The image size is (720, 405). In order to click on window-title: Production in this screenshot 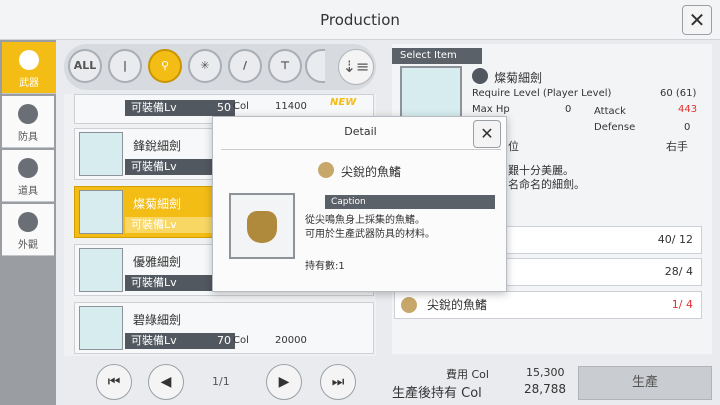, I will do `click(360, 20)`.